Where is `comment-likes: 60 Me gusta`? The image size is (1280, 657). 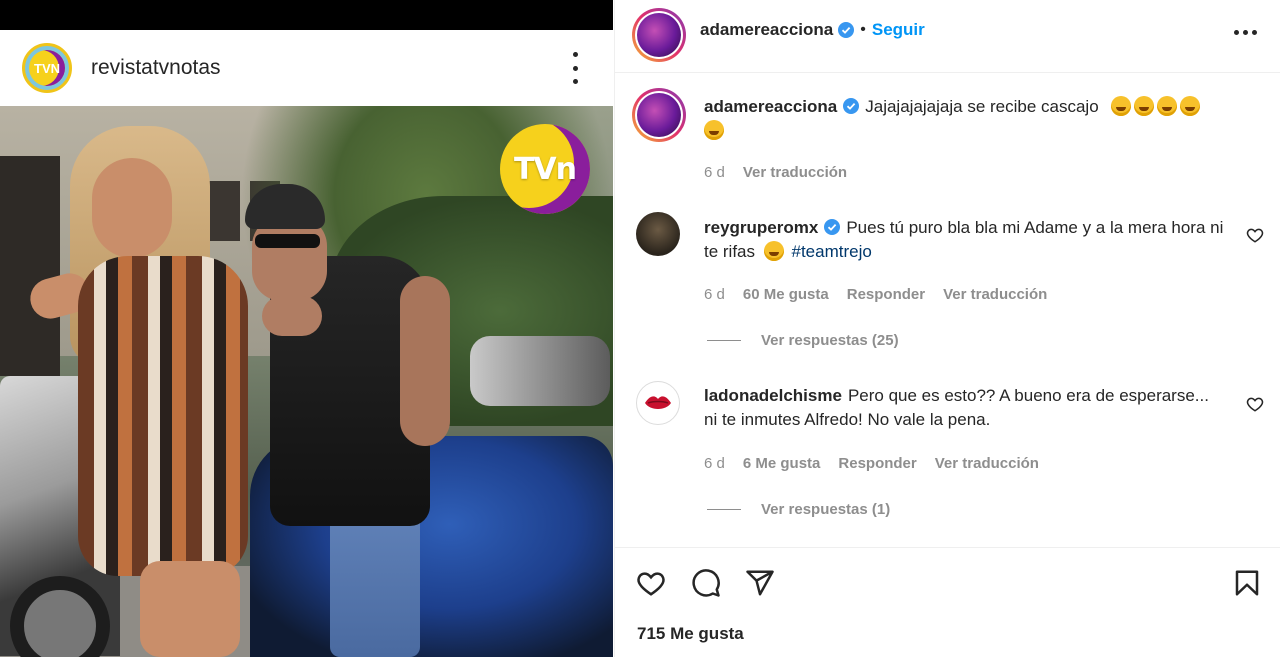
comment-likes: 60 Me gusta is located at coordinates (786, 294).